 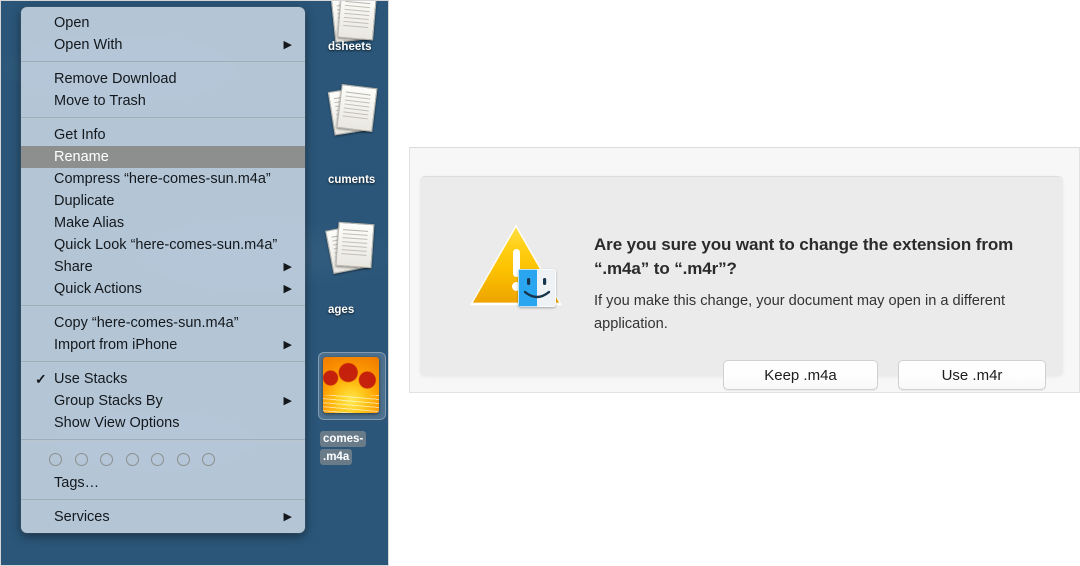 What do you see at coordinates (519, 267) in the screenshot?
I see `warning-triangle-icon` at bounding box center [519, 267].